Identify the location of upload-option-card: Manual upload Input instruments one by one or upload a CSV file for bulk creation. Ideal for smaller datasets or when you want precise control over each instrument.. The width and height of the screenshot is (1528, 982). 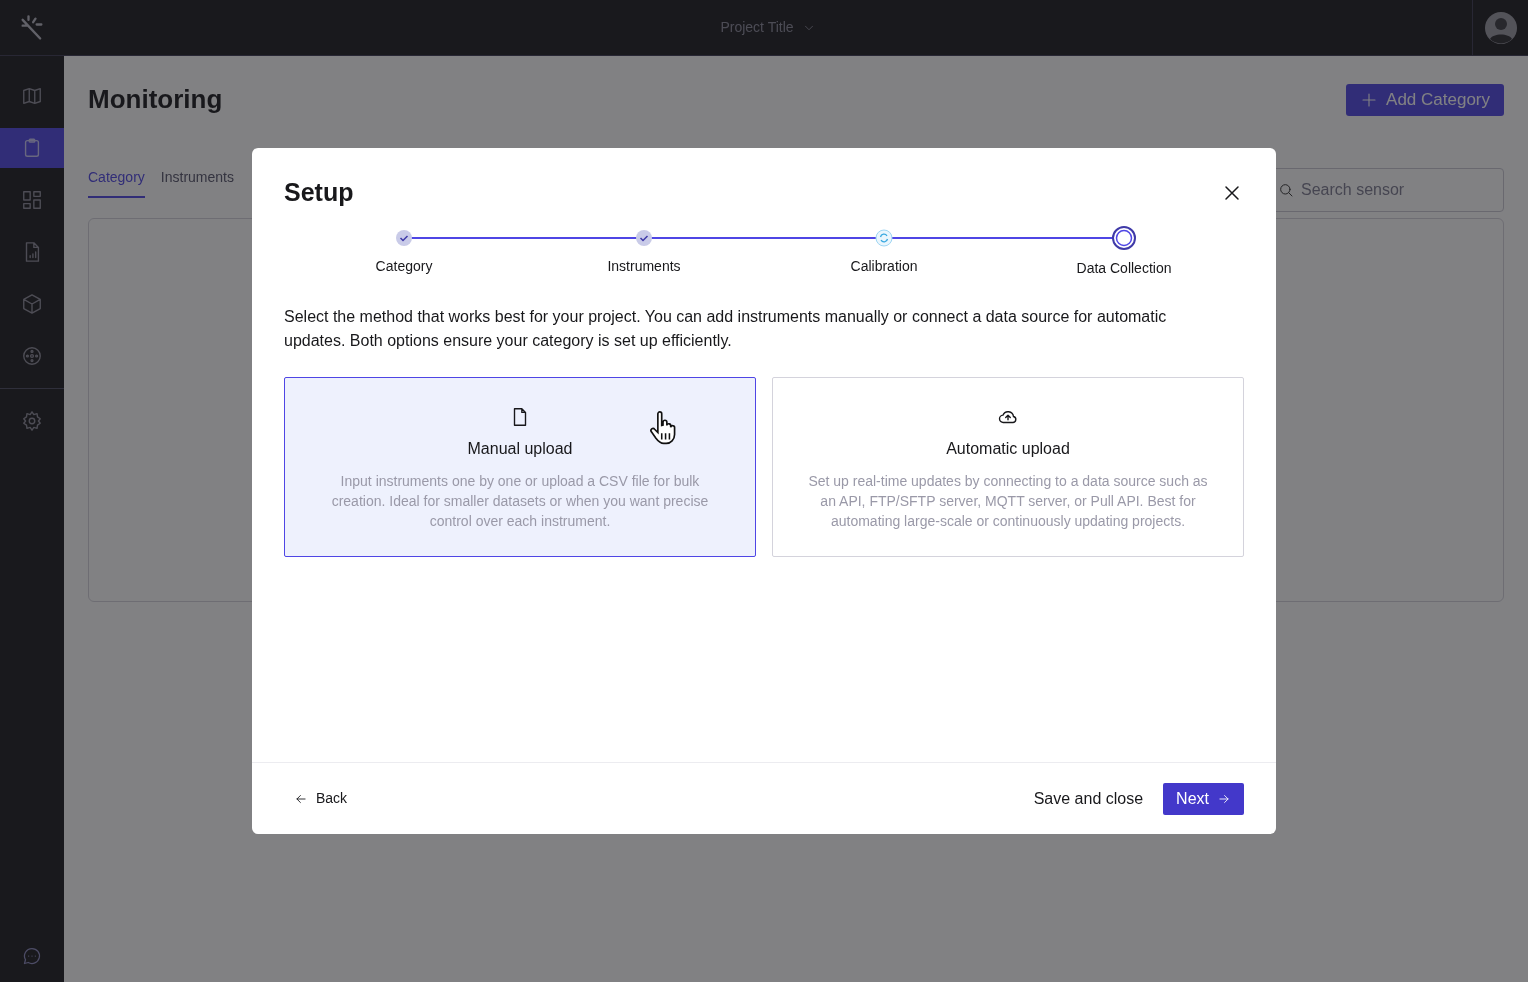
(520, 466).